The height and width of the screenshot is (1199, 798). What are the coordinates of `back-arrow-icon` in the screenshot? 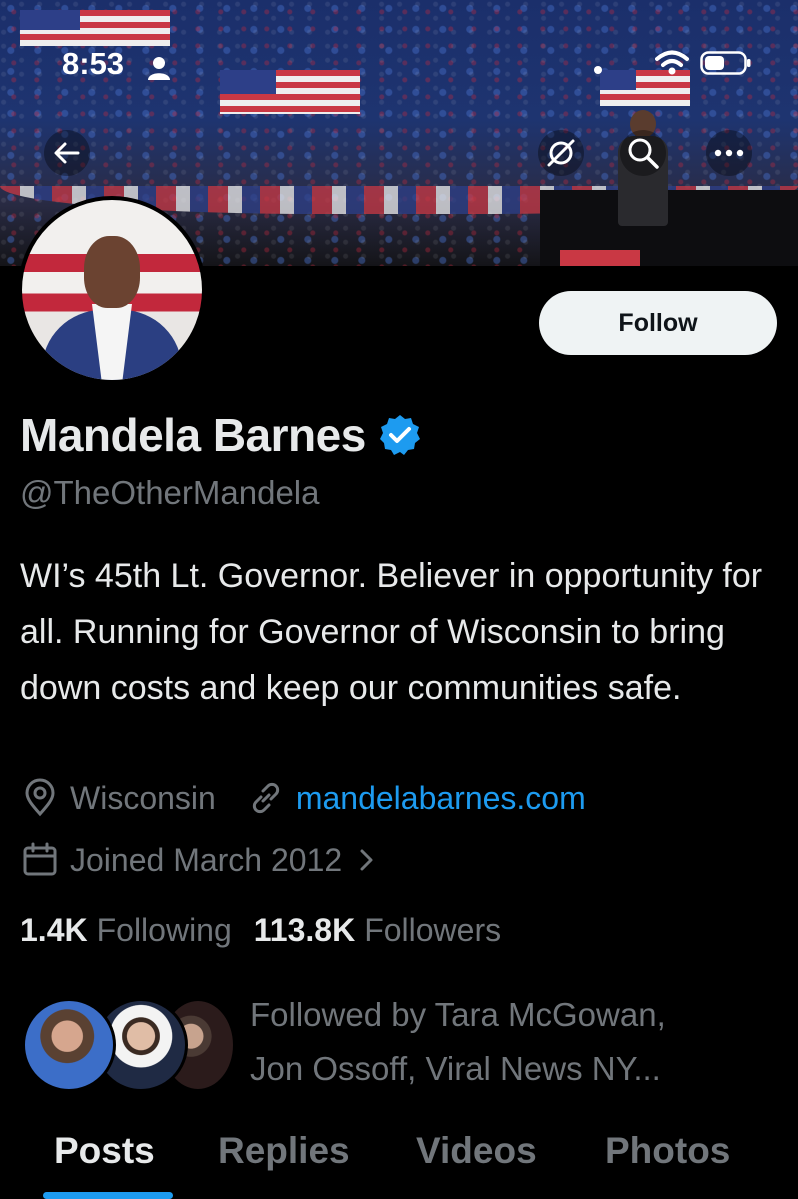 It's located at (67, 153).